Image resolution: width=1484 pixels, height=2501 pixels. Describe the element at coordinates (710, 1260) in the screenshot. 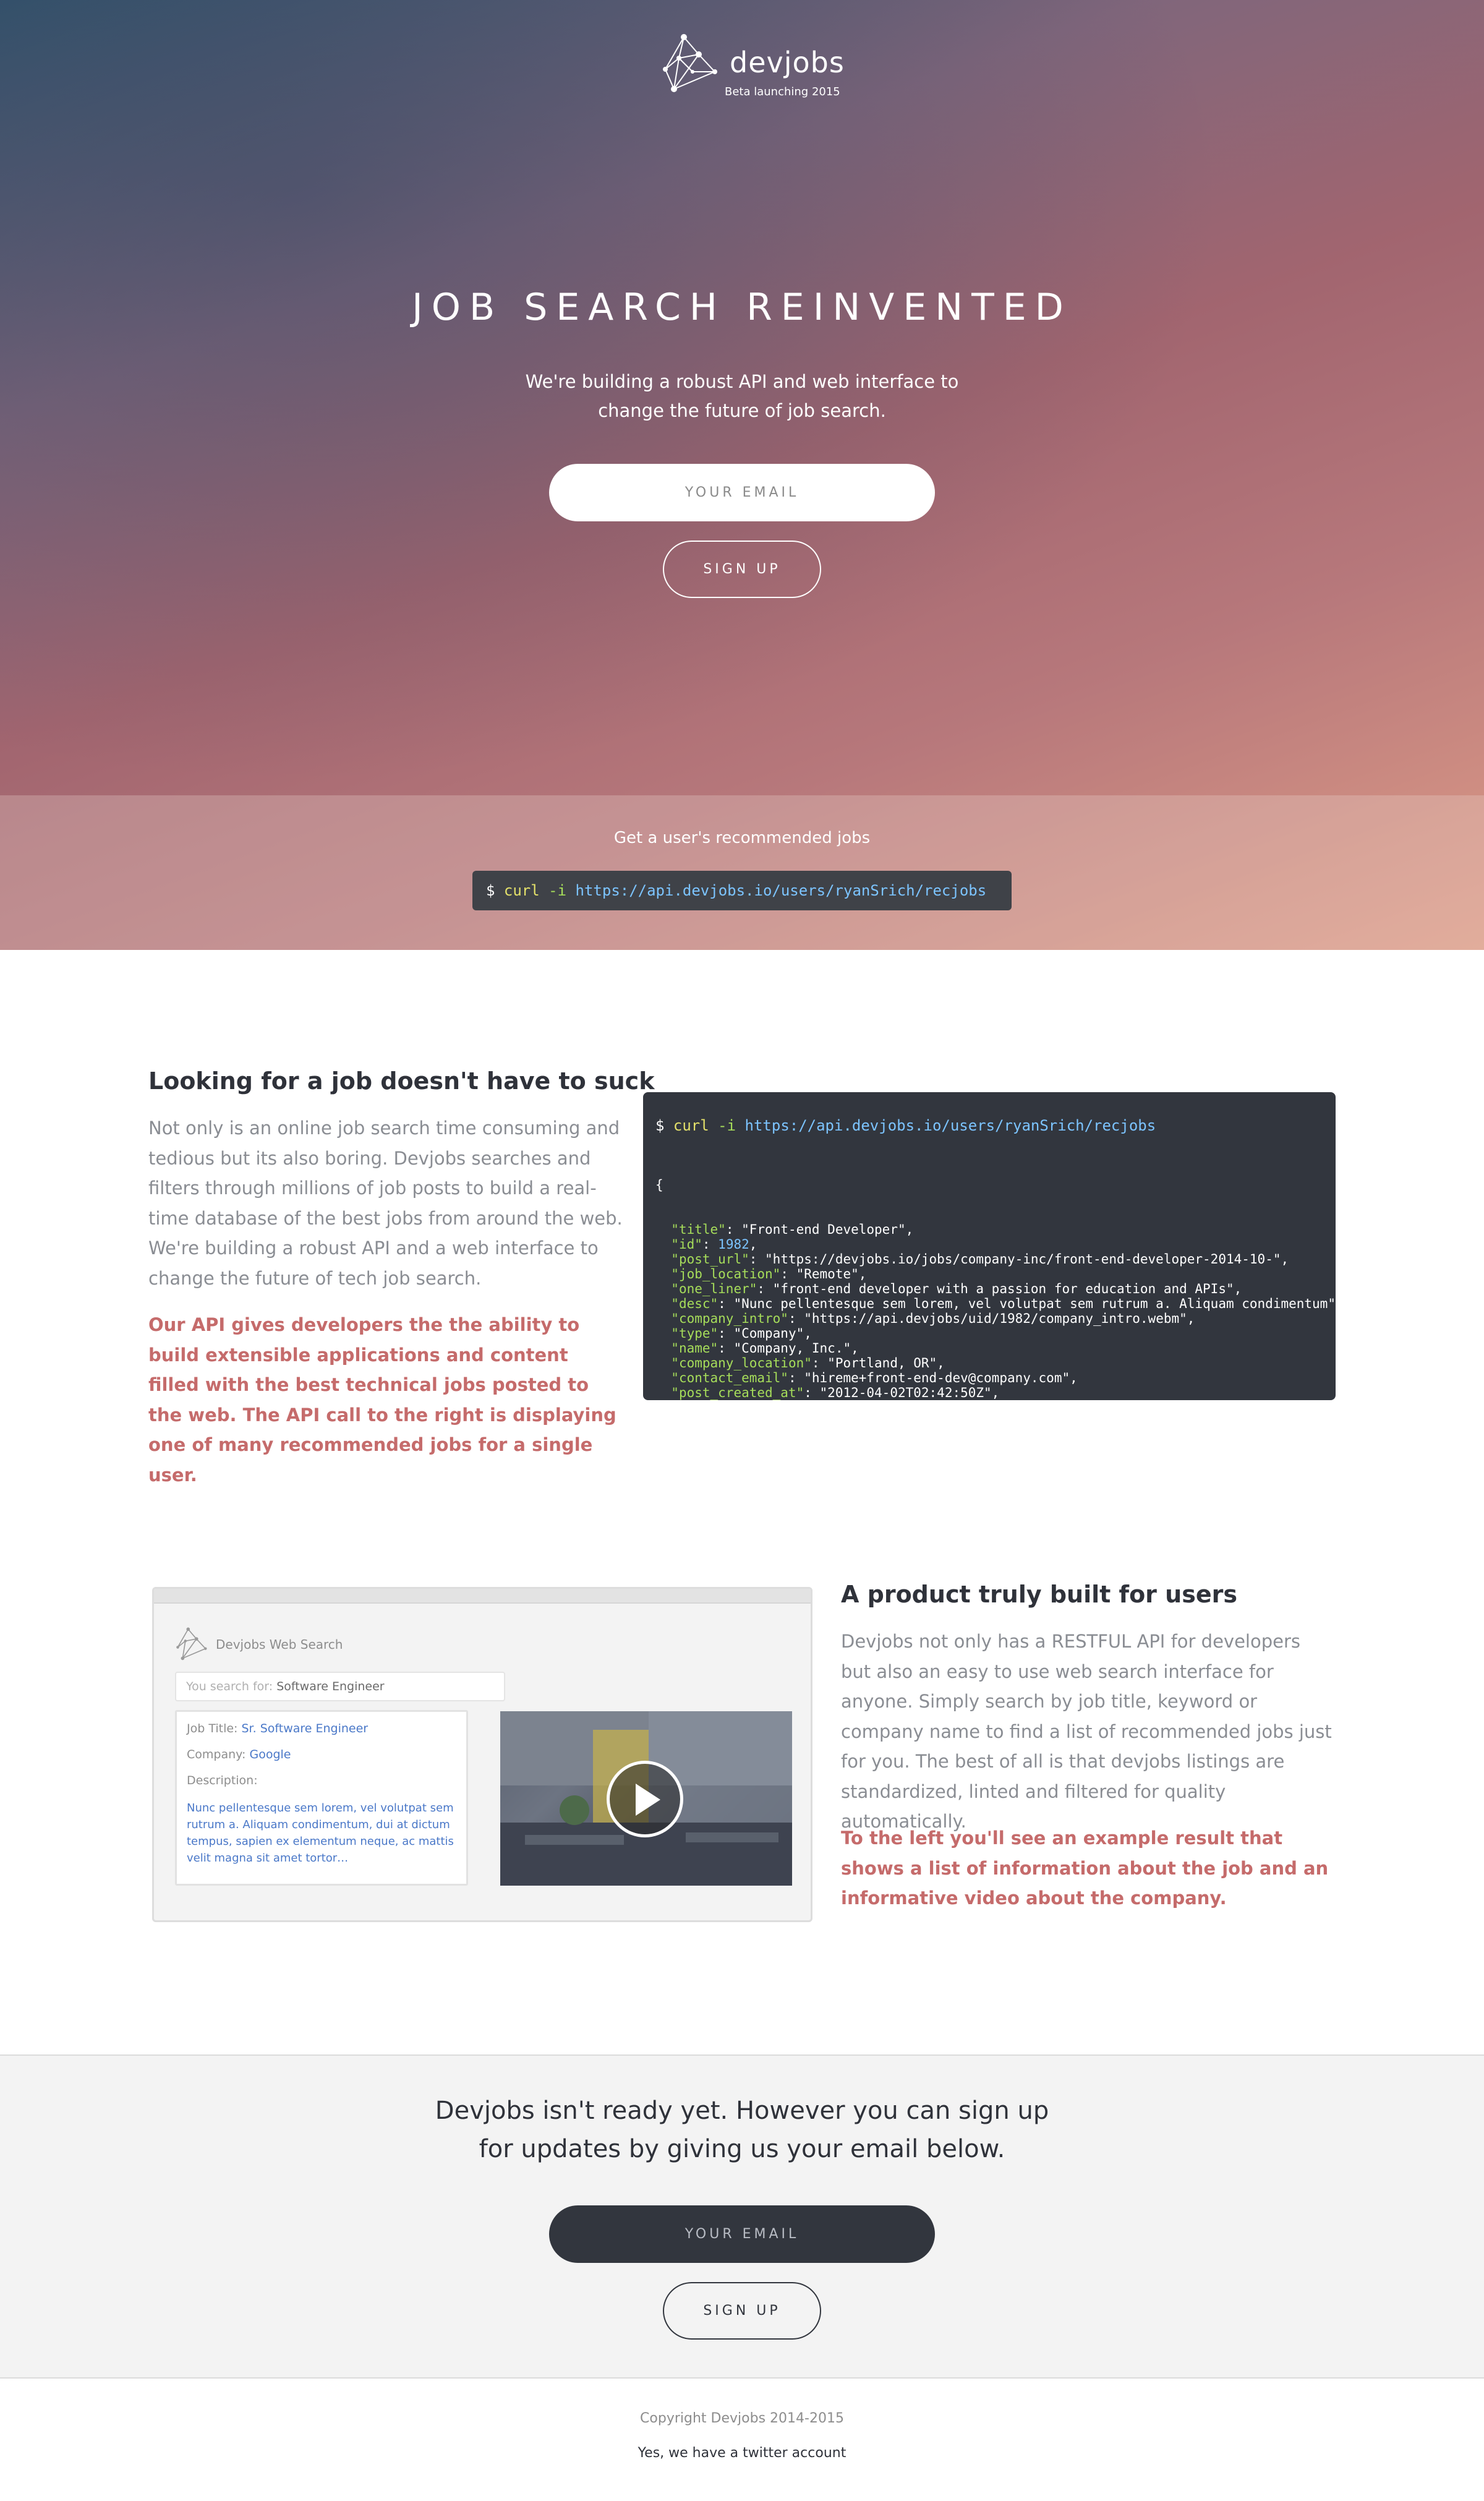

I see `json-key: "post_url"` at that location.